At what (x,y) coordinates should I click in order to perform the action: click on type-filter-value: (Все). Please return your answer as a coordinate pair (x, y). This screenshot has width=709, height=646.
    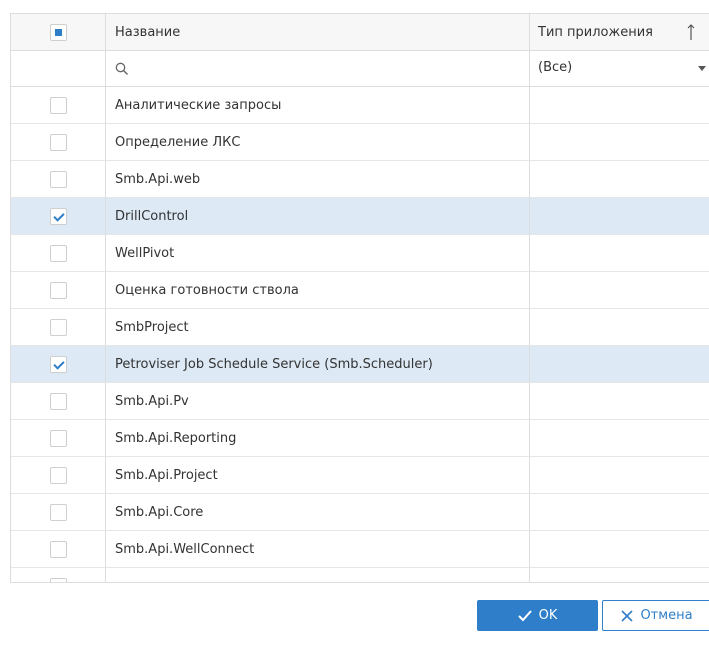
    Looking at the image, I should click on (555, 67).